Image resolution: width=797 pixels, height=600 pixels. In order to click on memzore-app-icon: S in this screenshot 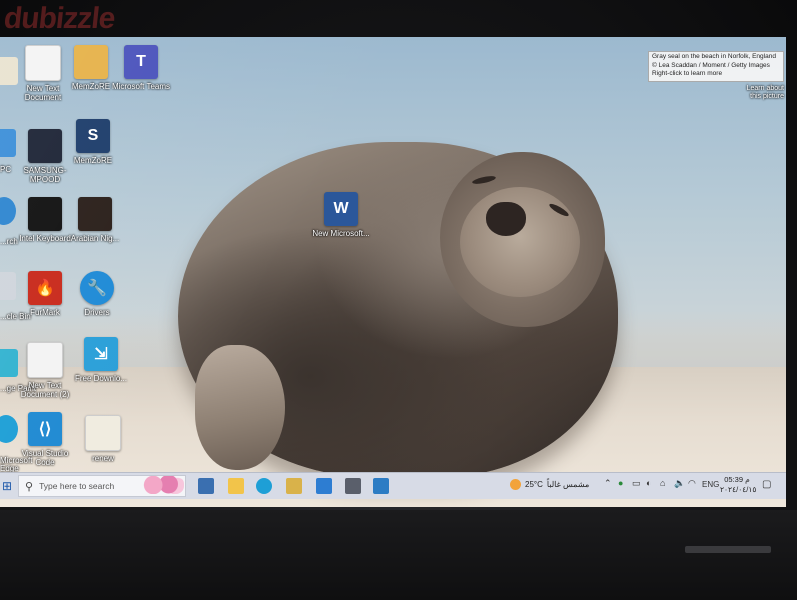, I will do `click(93, 136)`.